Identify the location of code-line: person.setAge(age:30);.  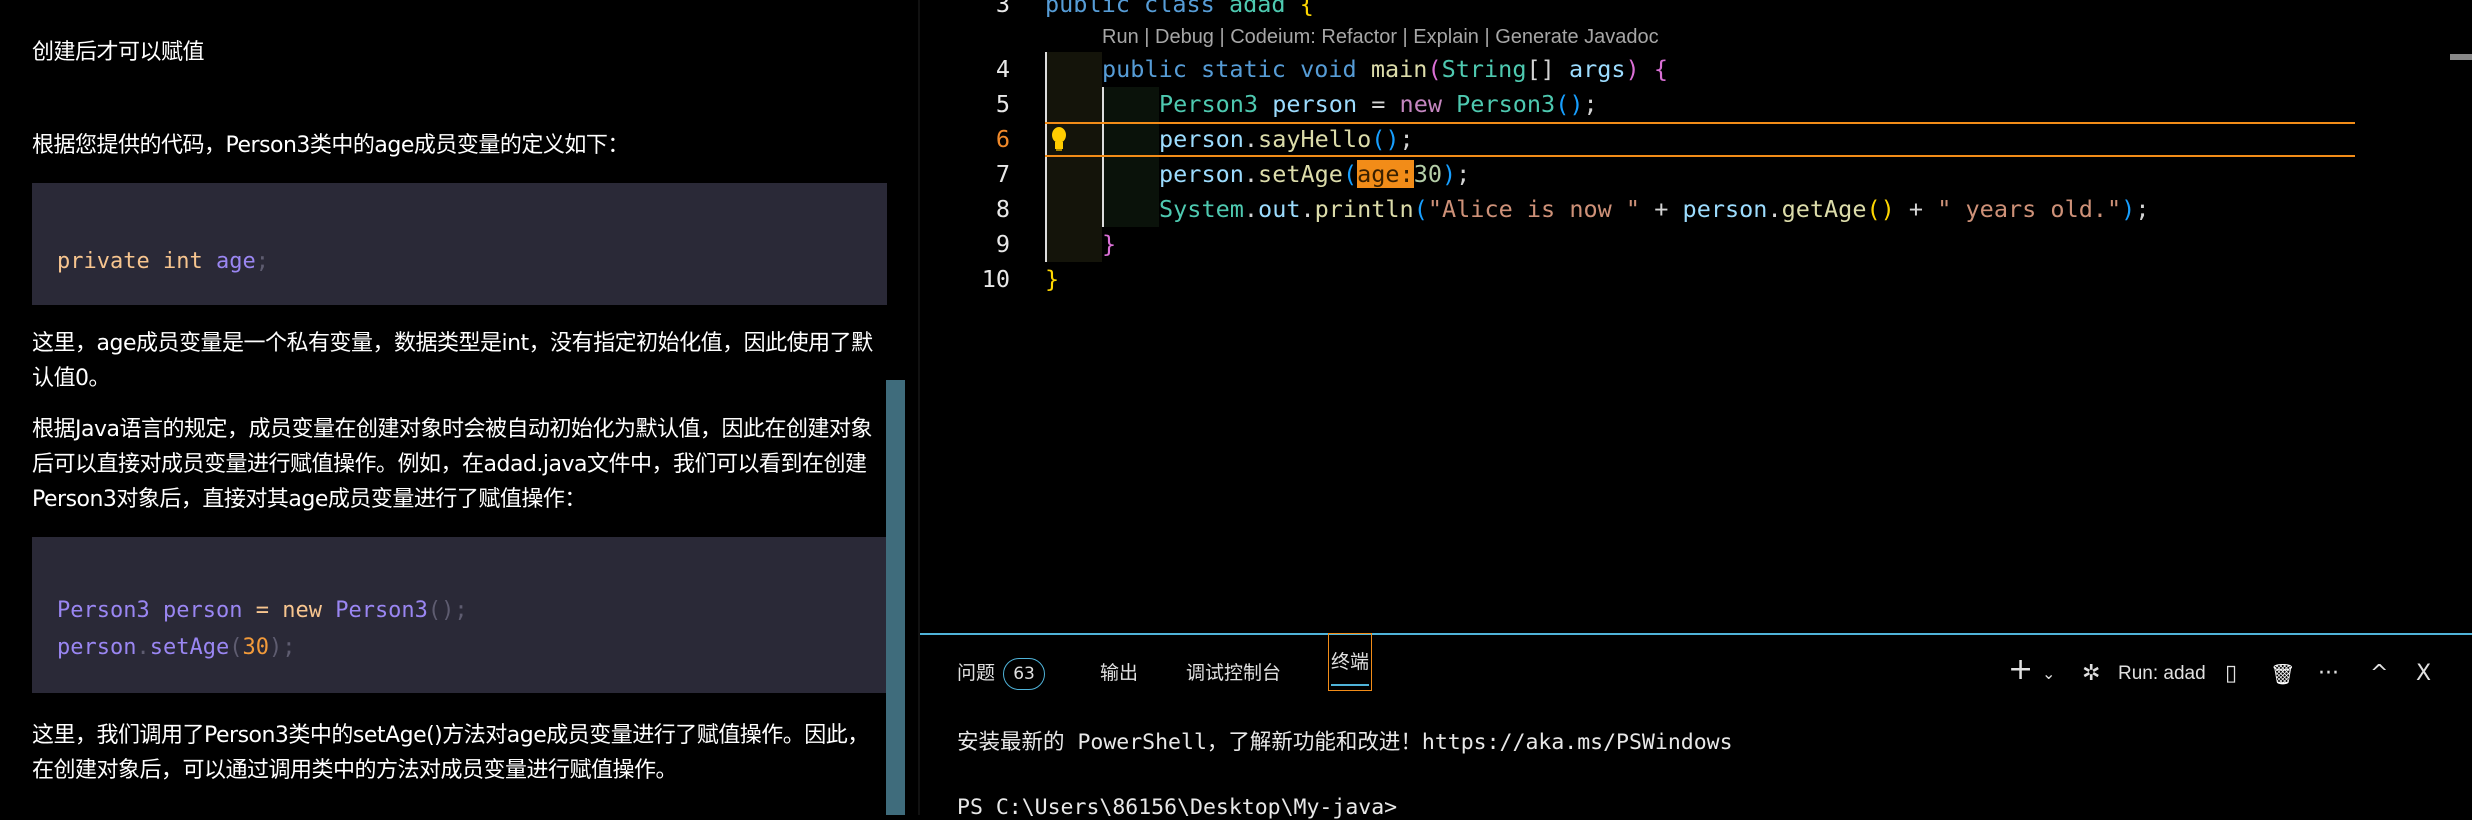
(1314, 174).